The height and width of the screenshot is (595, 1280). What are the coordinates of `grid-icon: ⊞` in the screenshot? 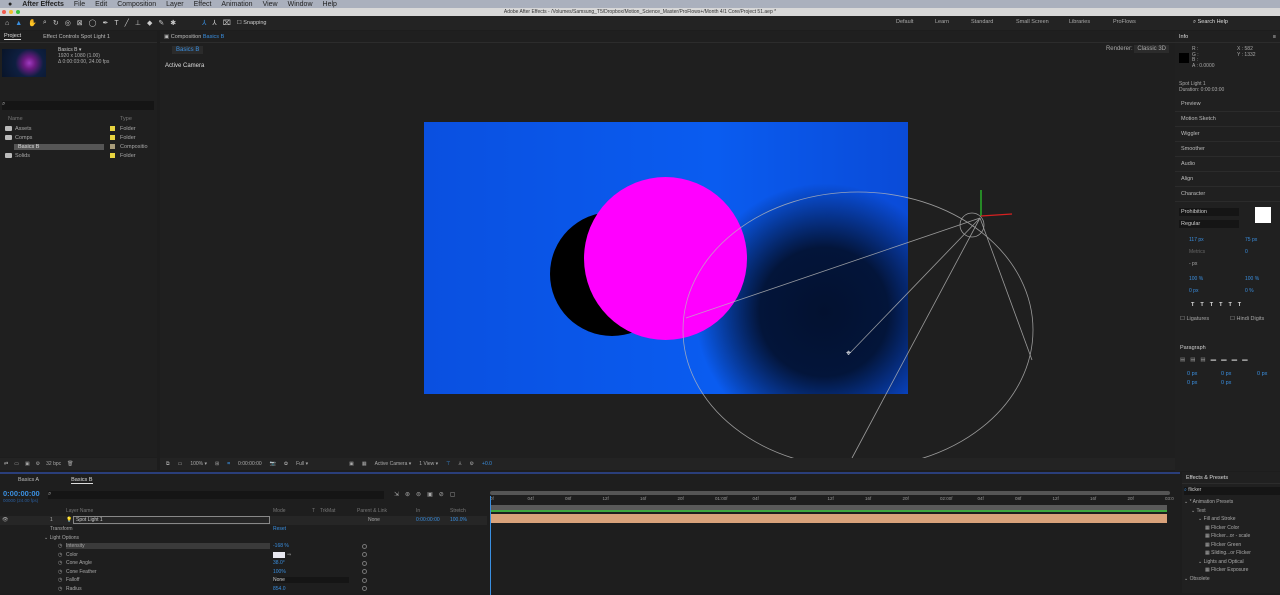 It's located at (217, 464).